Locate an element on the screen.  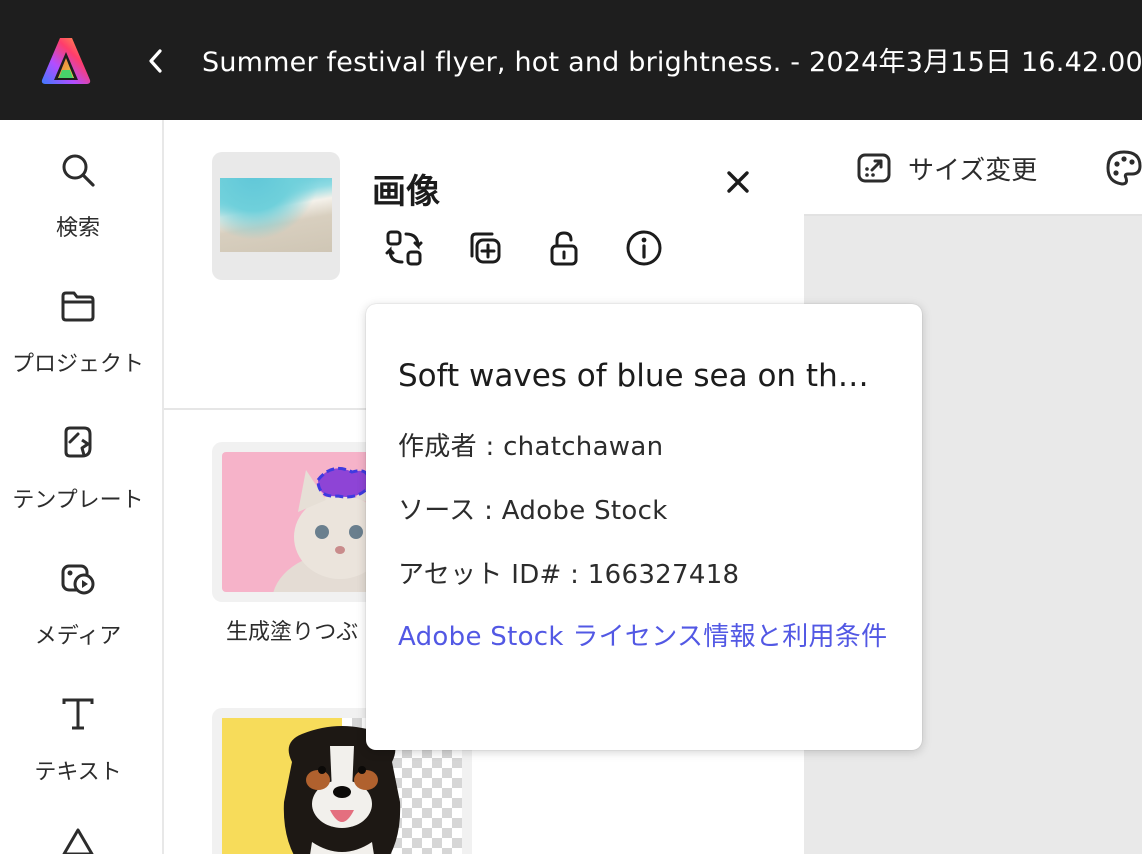
sidebar-item-text: テキスト is located at coordinates (81, 754).